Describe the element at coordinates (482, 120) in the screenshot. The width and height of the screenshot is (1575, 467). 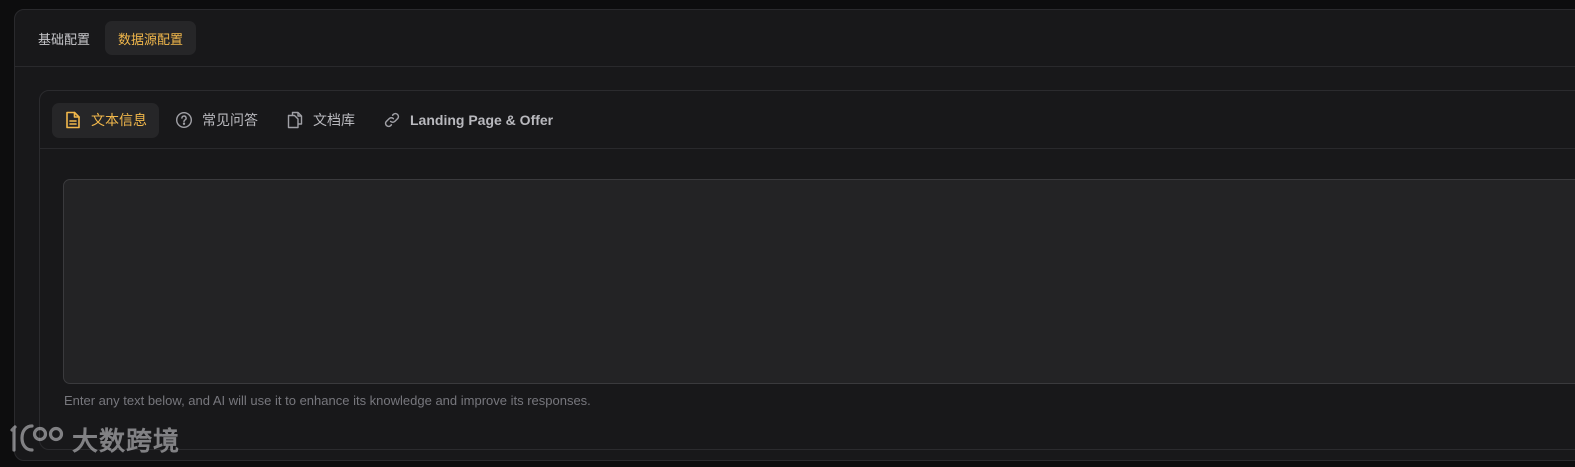
I see `tab-landing-page-offer-label: Landing Page & Offer` at that location.